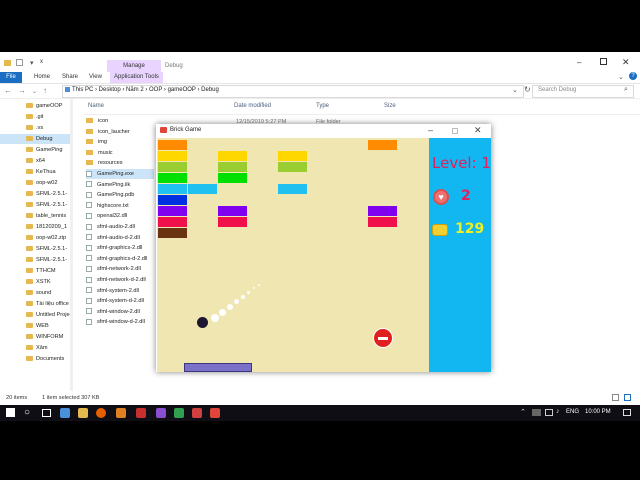  What do you see at coordinates (35, 106) in the screenshot?
I see `tree-item: gameOOP` at bounding box center [35, 106].